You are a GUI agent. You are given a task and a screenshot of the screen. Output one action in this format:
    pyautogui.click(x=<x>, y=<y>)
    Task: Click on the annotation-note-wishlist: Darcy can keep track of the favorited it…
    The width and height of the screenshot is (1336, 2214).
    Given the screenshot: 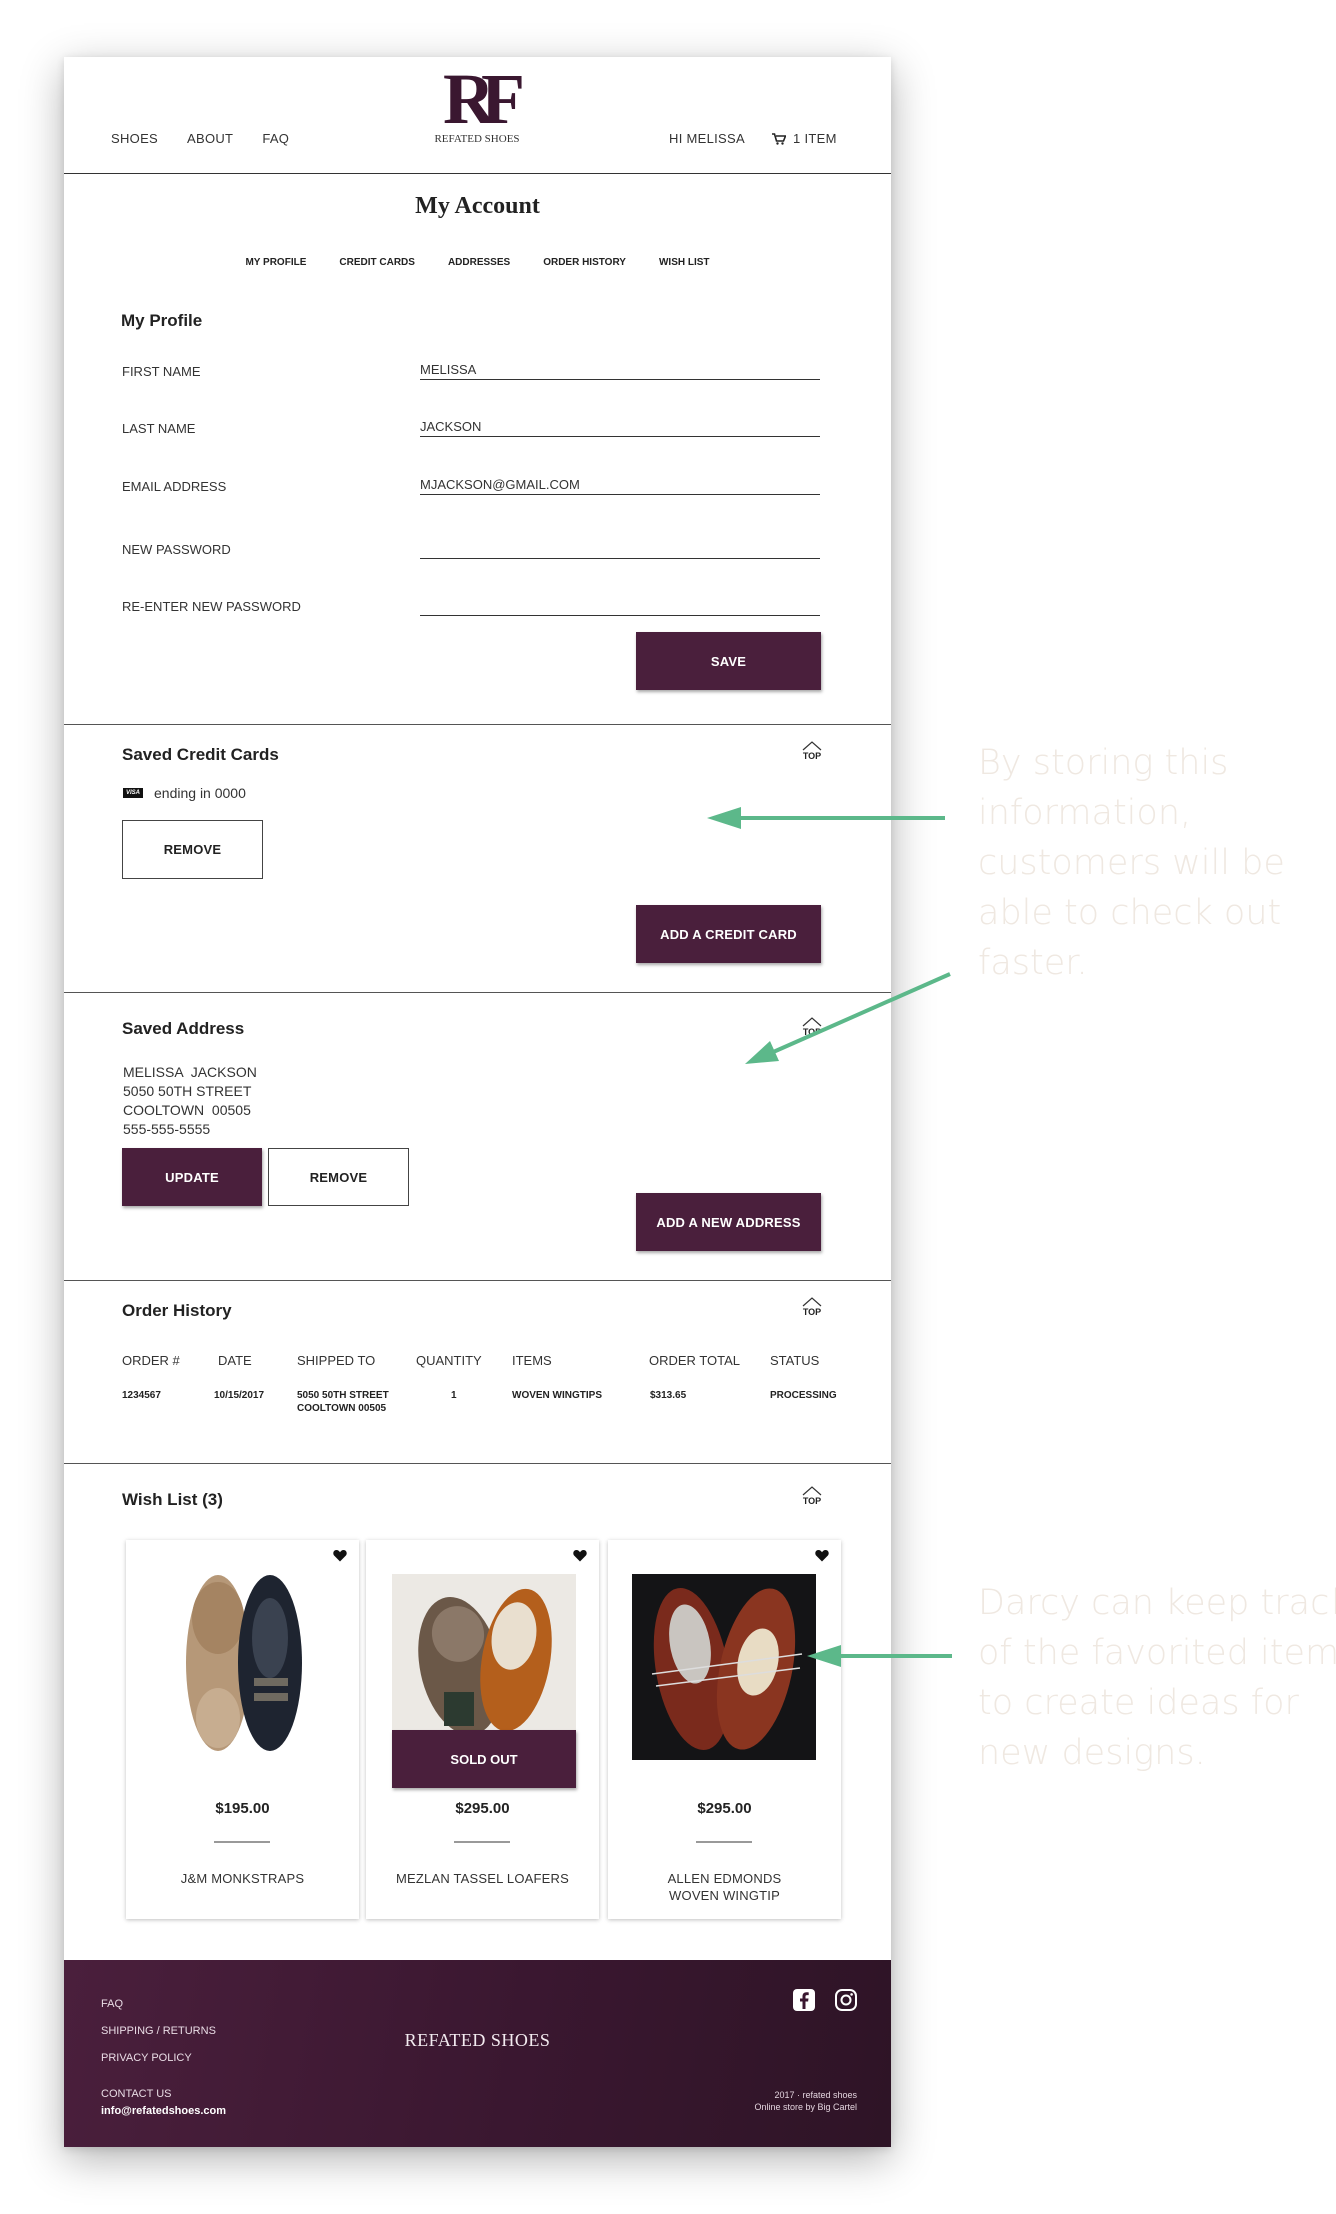 What is the action you would take?
    pyautogui.click(x=1157, y=1678)
    